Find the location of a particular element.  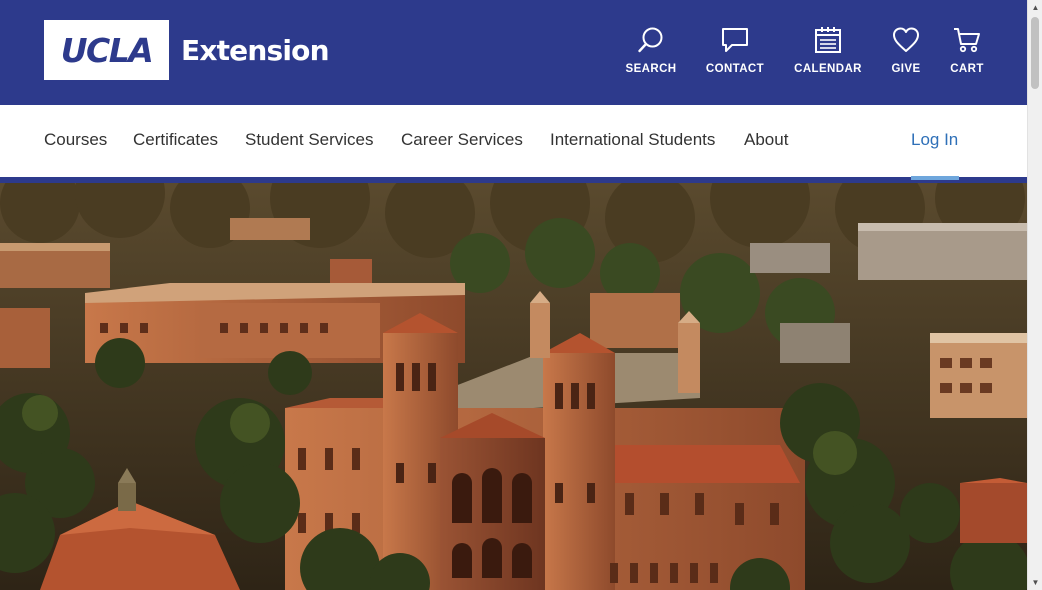

calendar-button: CALENDAR is located at coordinates (828, 50).